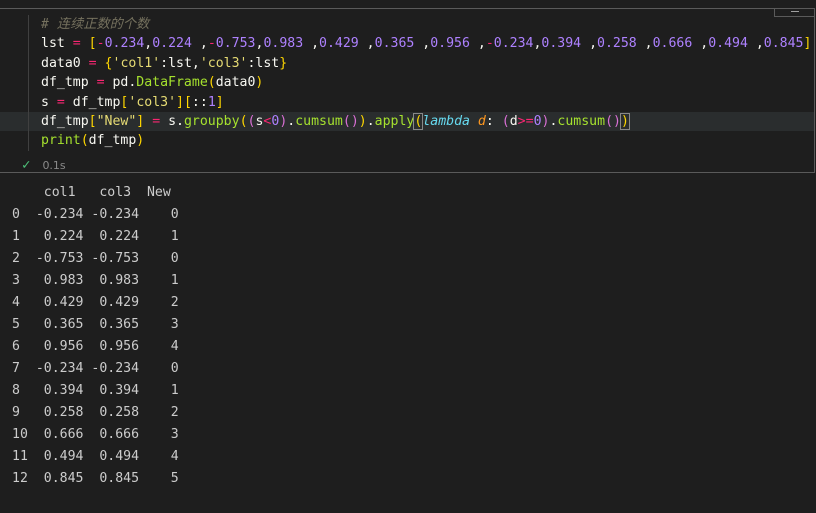 Image resolution: width=816 pixels, height=513 pixels. Describe the element at coordinates (407, 63) in the screenshot. I see `code-line: data0 = {'col1':lst,'col3':lst}` at that location.